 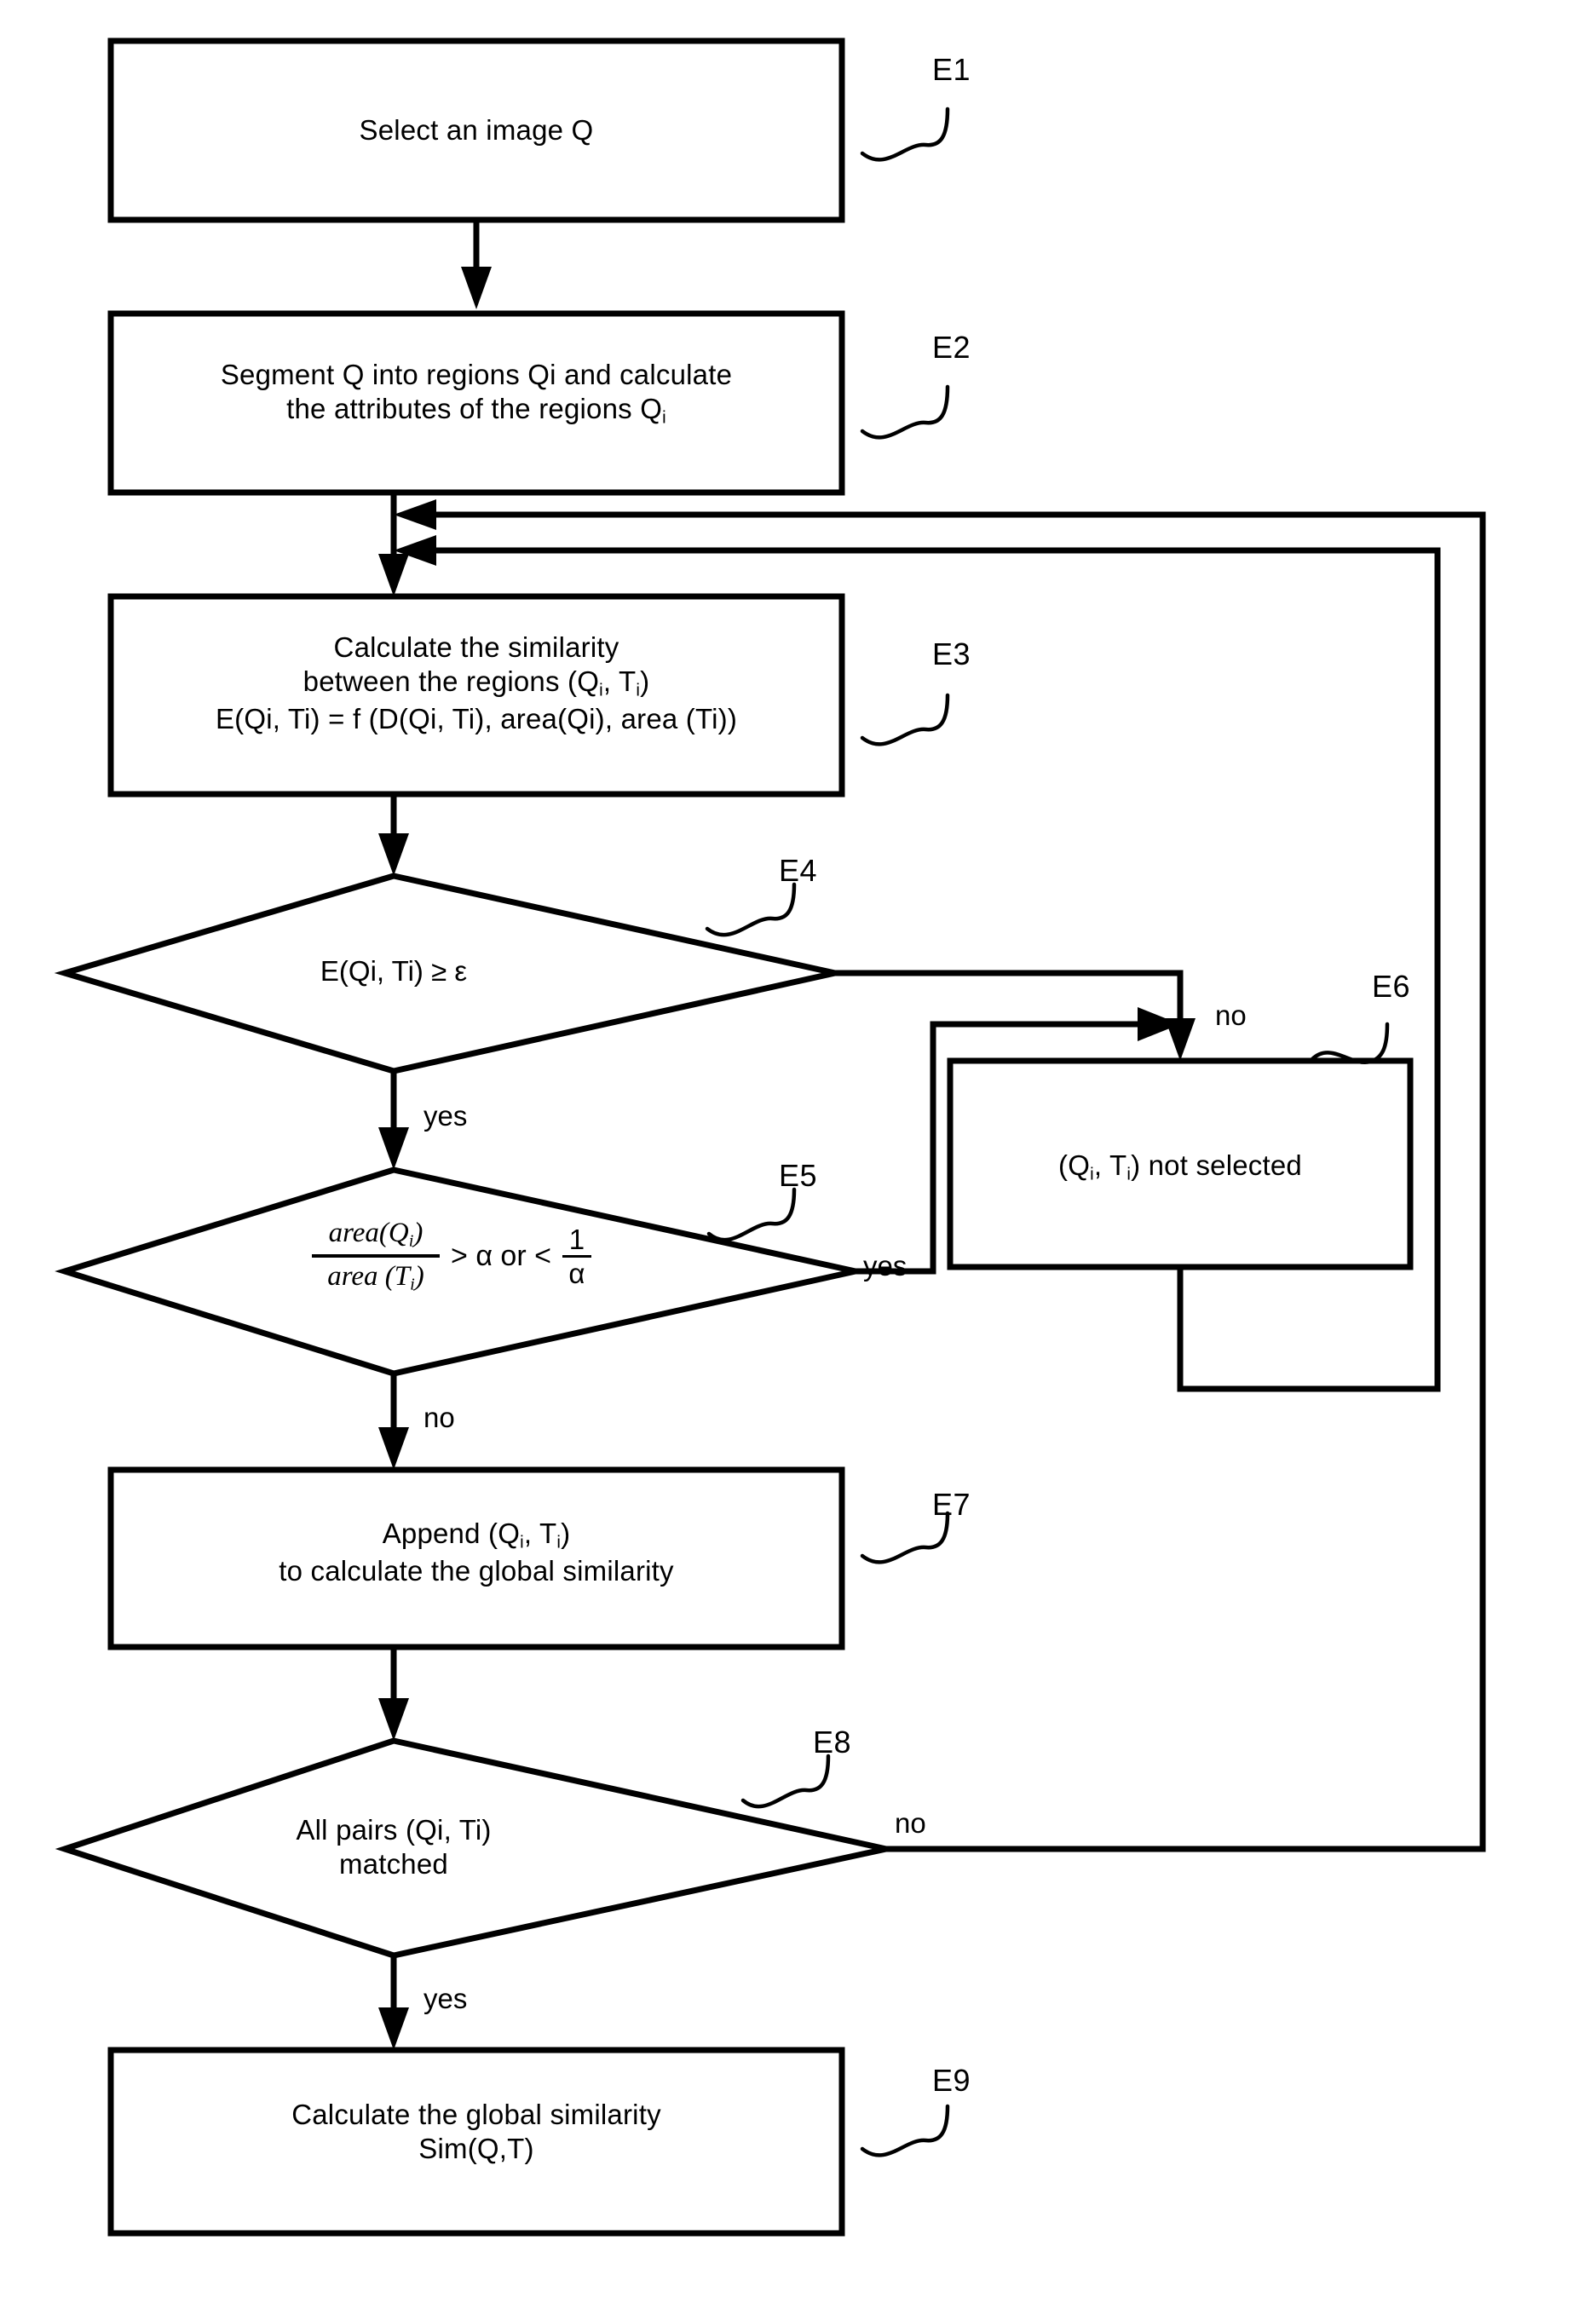 I want to click on edge-label-e5-no: no, so click(x=439, y=1417).